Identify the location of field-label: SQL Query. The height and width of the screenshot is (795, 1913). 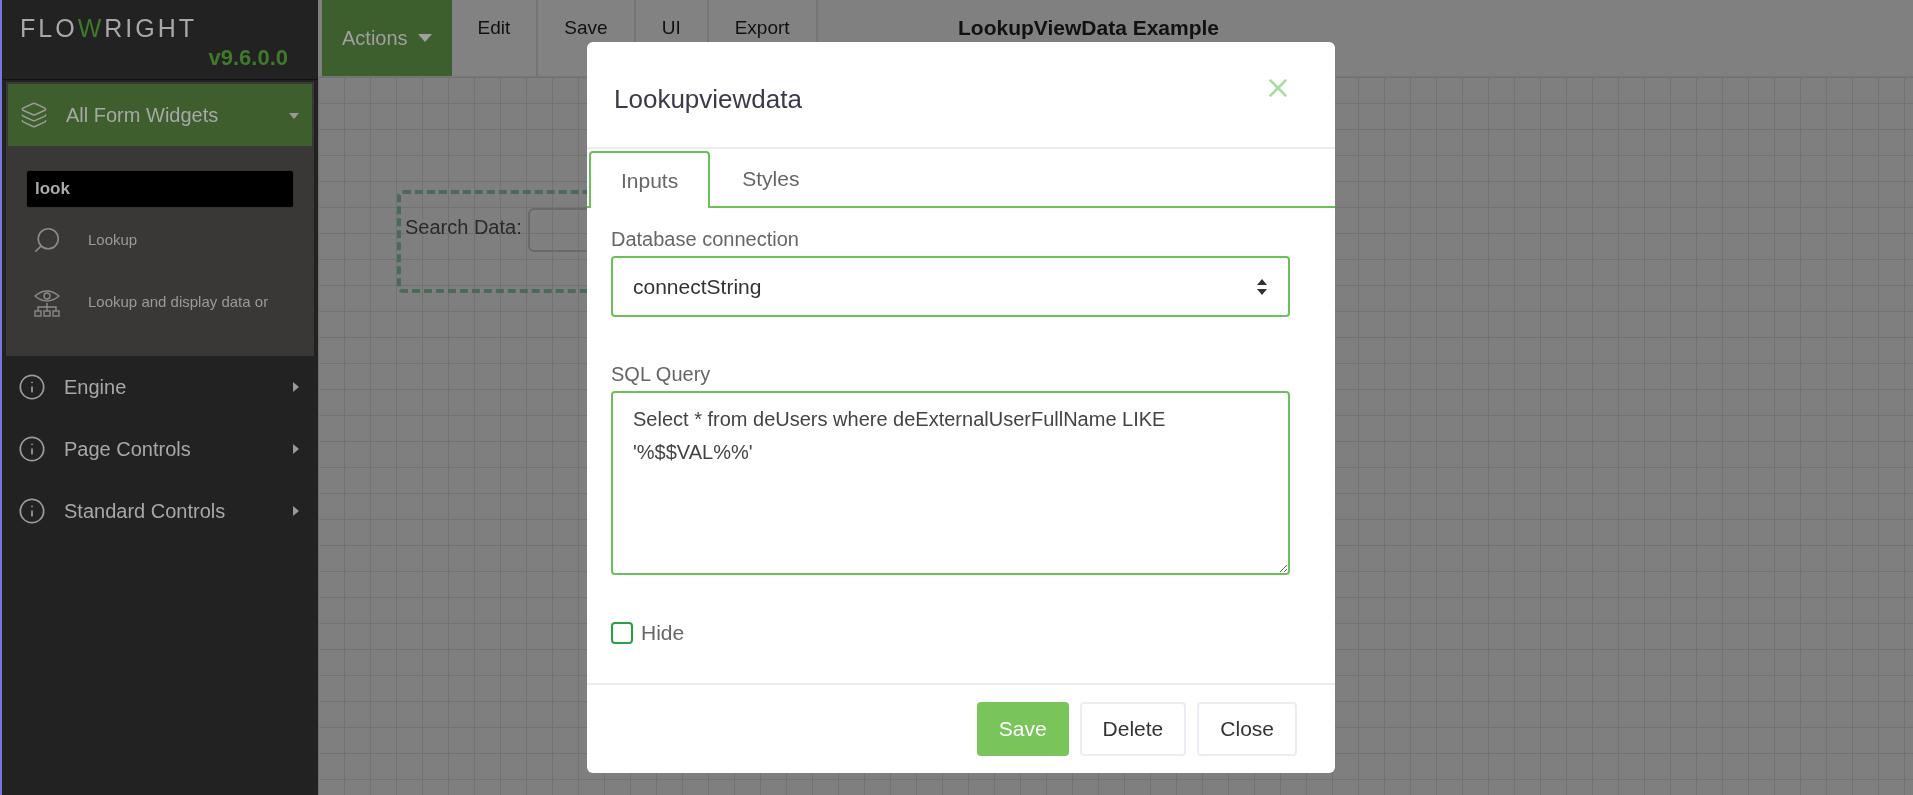
(661, 374).